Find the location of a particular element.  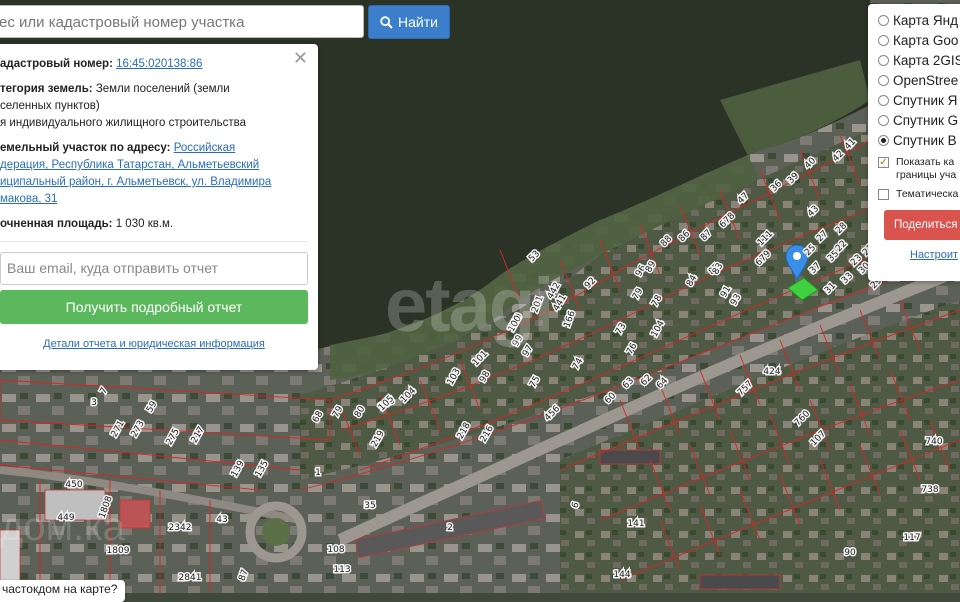

settings-link: Настроит is located at coordinates (934, 255).